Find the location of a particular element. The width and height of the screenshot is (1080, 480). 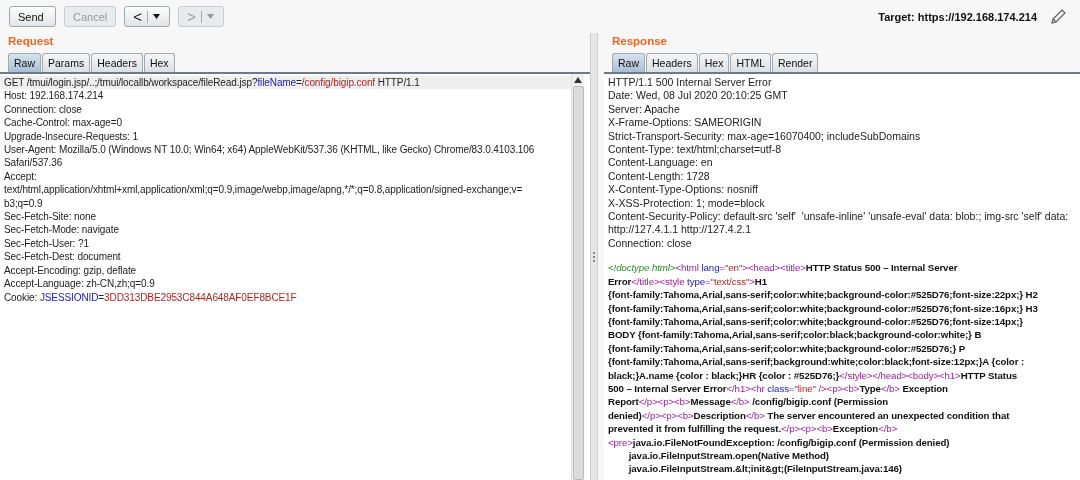

code-line: Report</p><p><b>Message</b> /config/bigip.conf (Permission is located at coordinates (748, 402).